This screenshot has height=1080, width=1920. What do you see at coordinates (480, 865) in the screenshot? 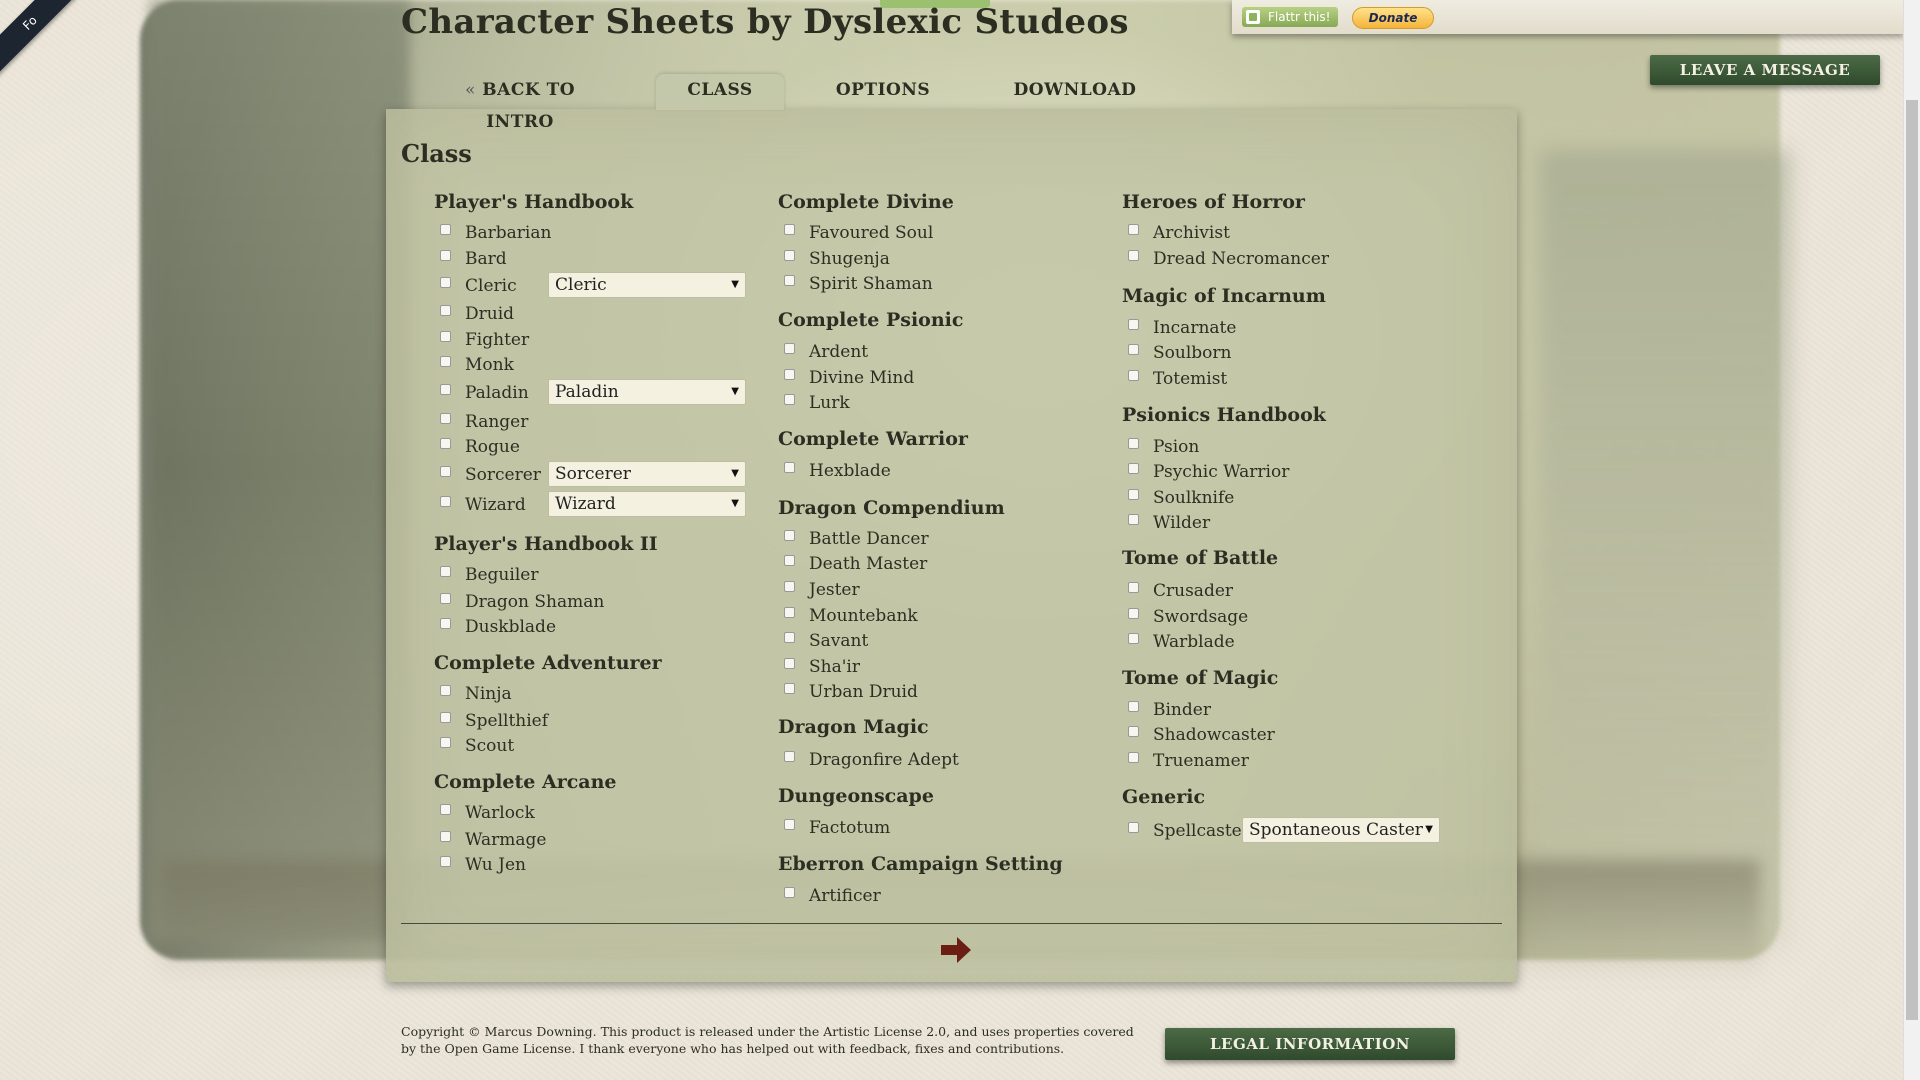
I see `class-option: Wu Jen` at bounding box center [480, 865].